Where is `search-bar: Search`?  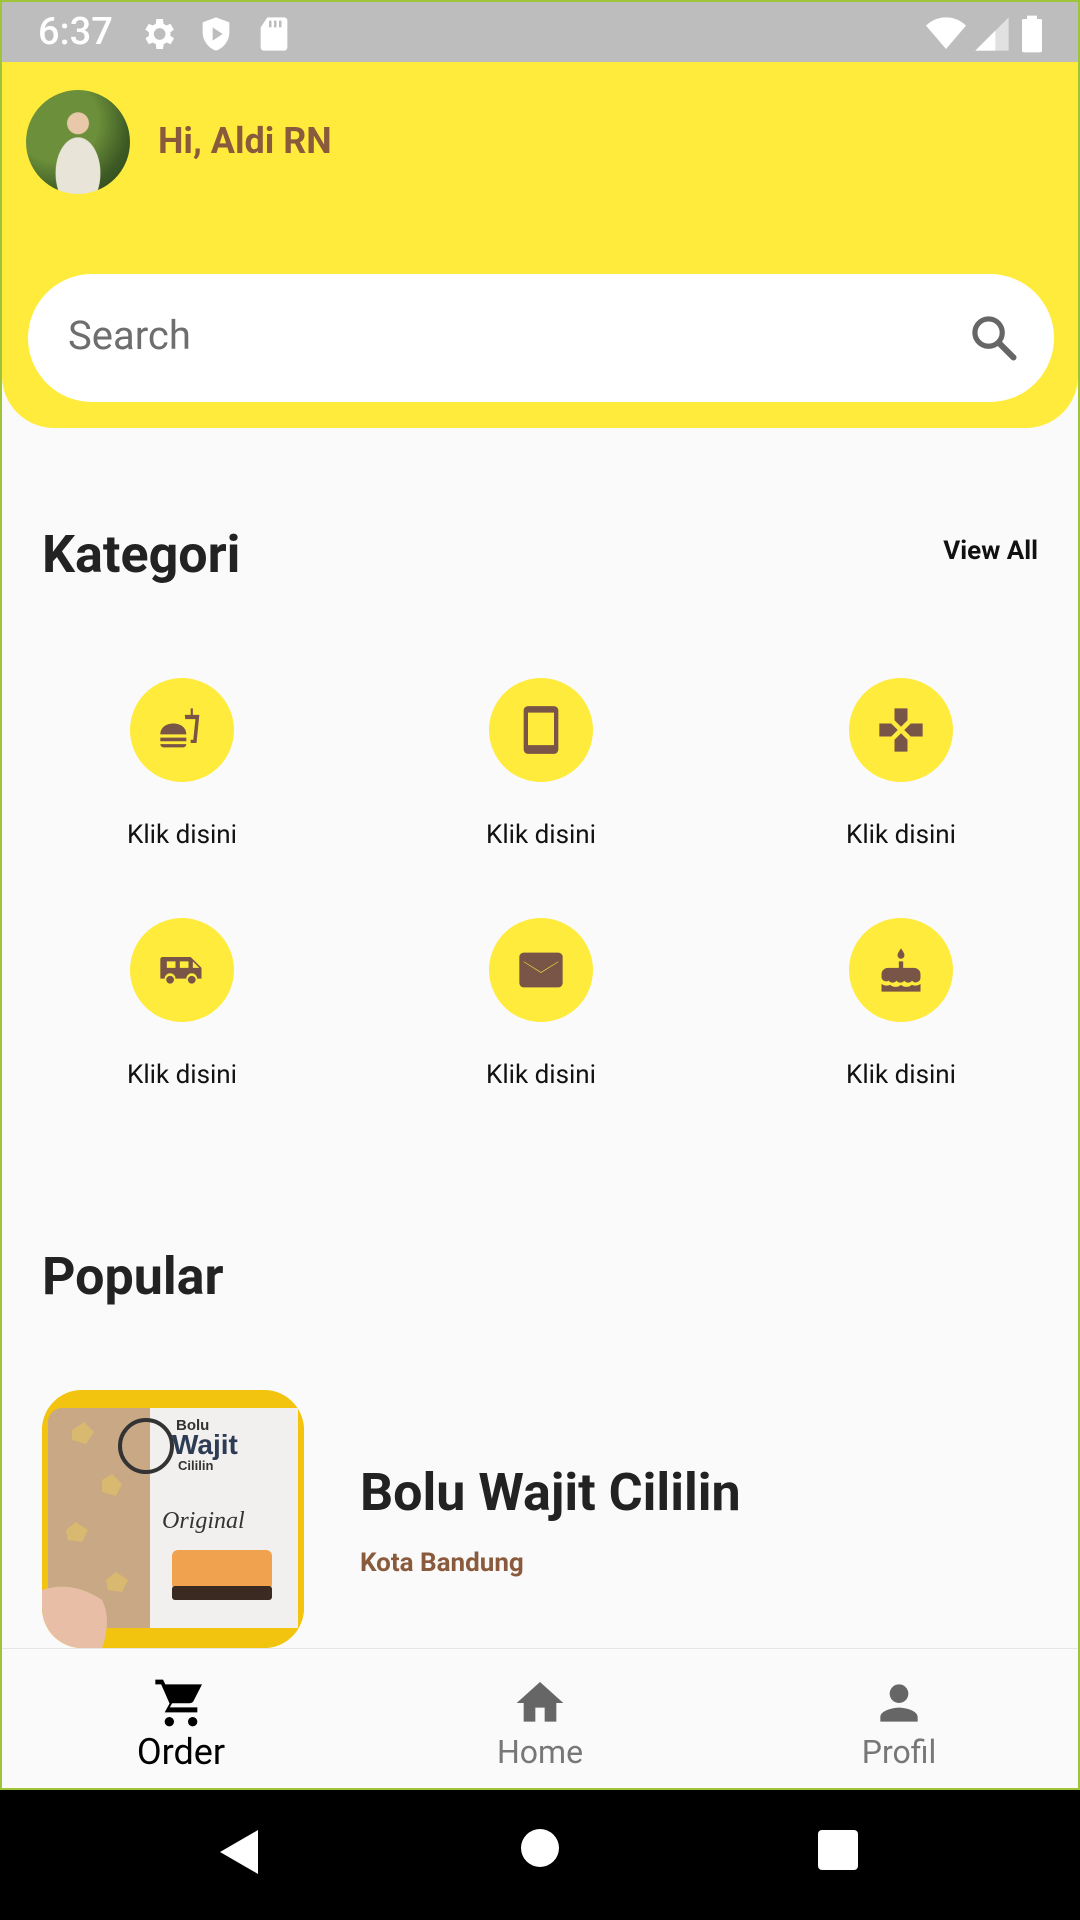
search-bar: Search is located at coordinates (541, 338).